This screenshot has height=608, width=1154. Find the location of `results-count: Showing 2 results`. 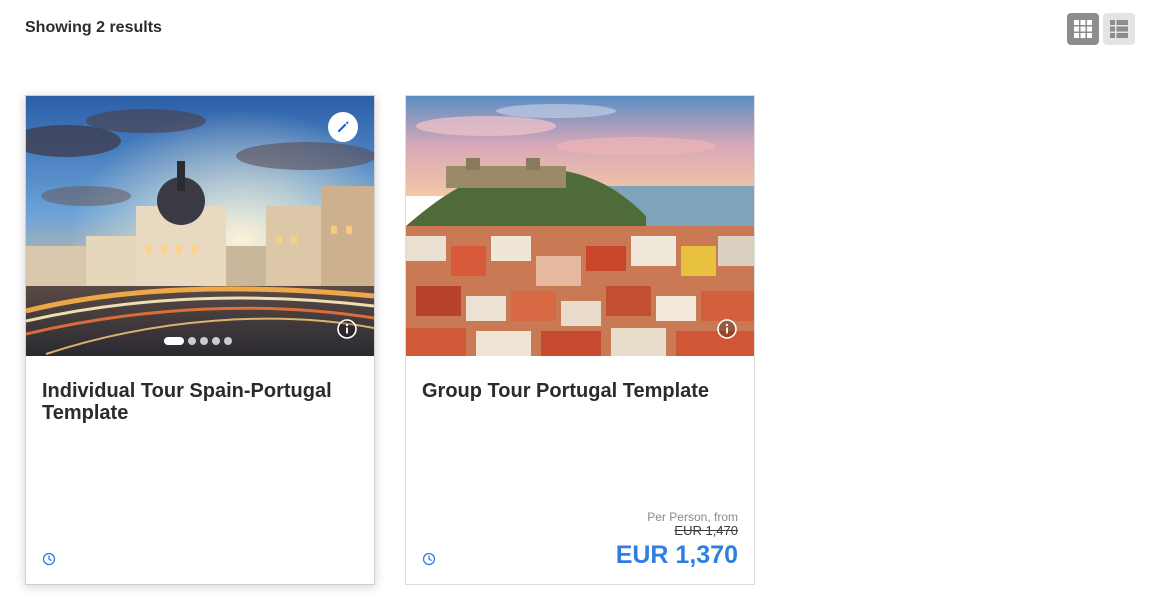

results-count: Showing 2 results is located at coordinates (93, 27).